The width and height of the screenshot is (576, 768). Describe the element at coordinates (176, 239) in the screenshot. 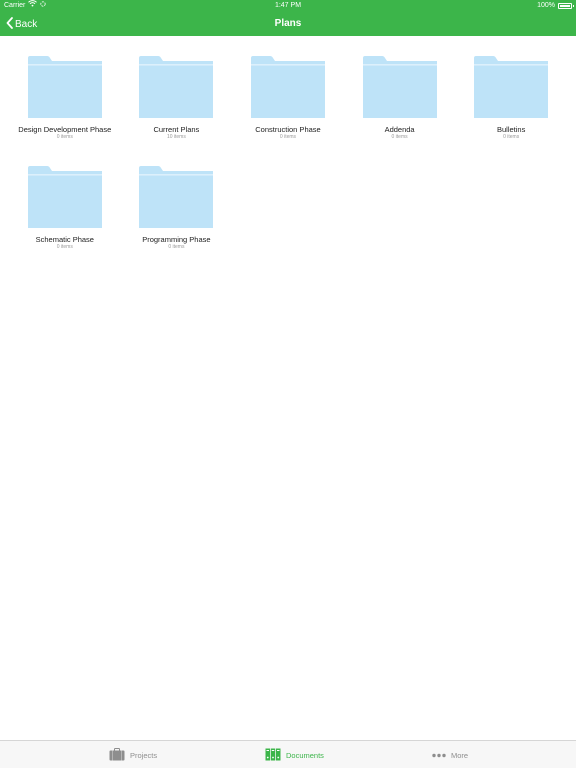

I see `folder-name: Programming Phase` at that location.